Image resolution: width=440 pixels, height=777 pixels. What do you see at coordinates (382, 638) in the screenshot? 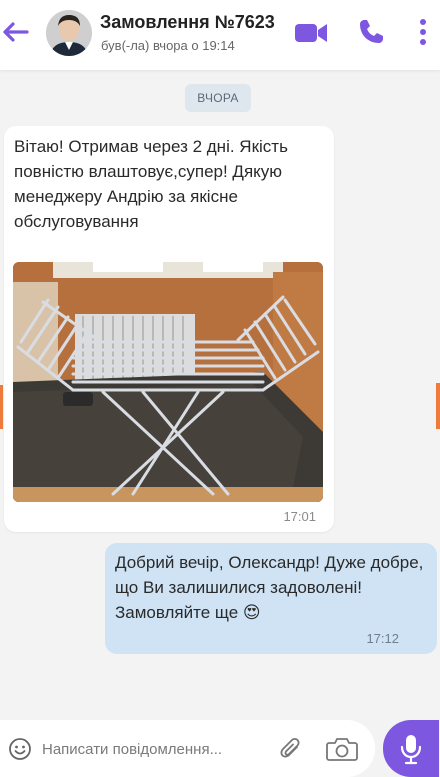
I see `message-time: 17:12` at bounding box center [382, 638].